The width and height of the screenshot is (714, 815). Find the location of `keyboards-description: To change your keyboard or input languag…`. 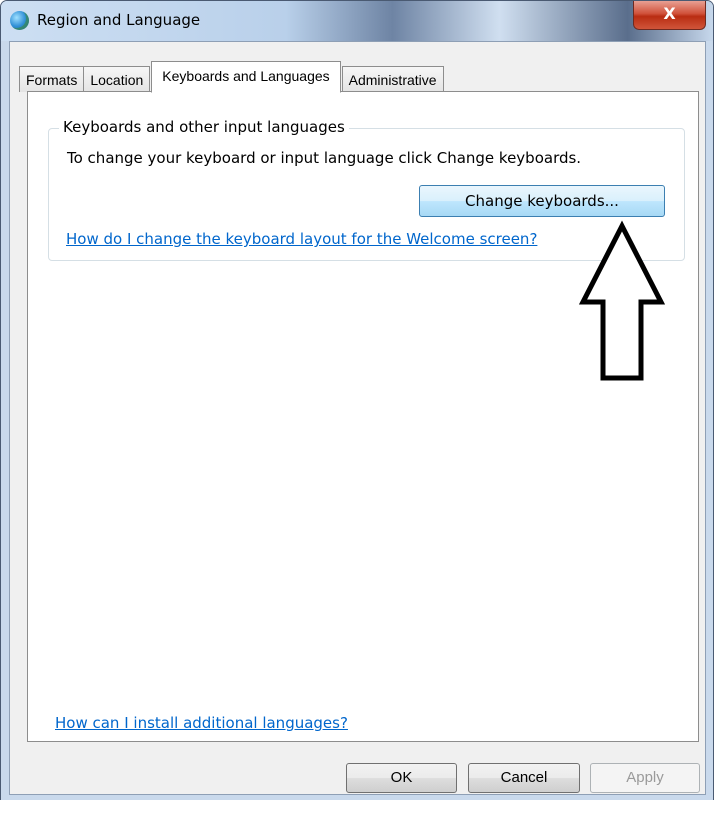

keyboards-description: To change your keyboard or input languag… is located at coordinates (324, 158).